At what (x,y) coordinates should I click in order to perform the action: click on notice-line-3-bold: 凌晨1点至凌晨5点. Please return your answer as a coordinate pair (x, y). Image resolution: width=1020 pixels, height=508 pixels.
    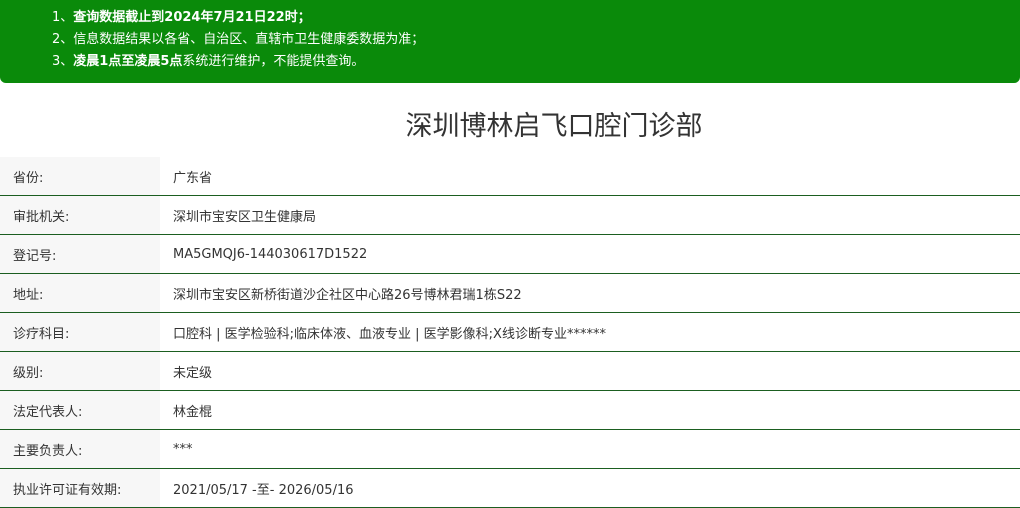
    Looking at the image, I should click on (128, 61).